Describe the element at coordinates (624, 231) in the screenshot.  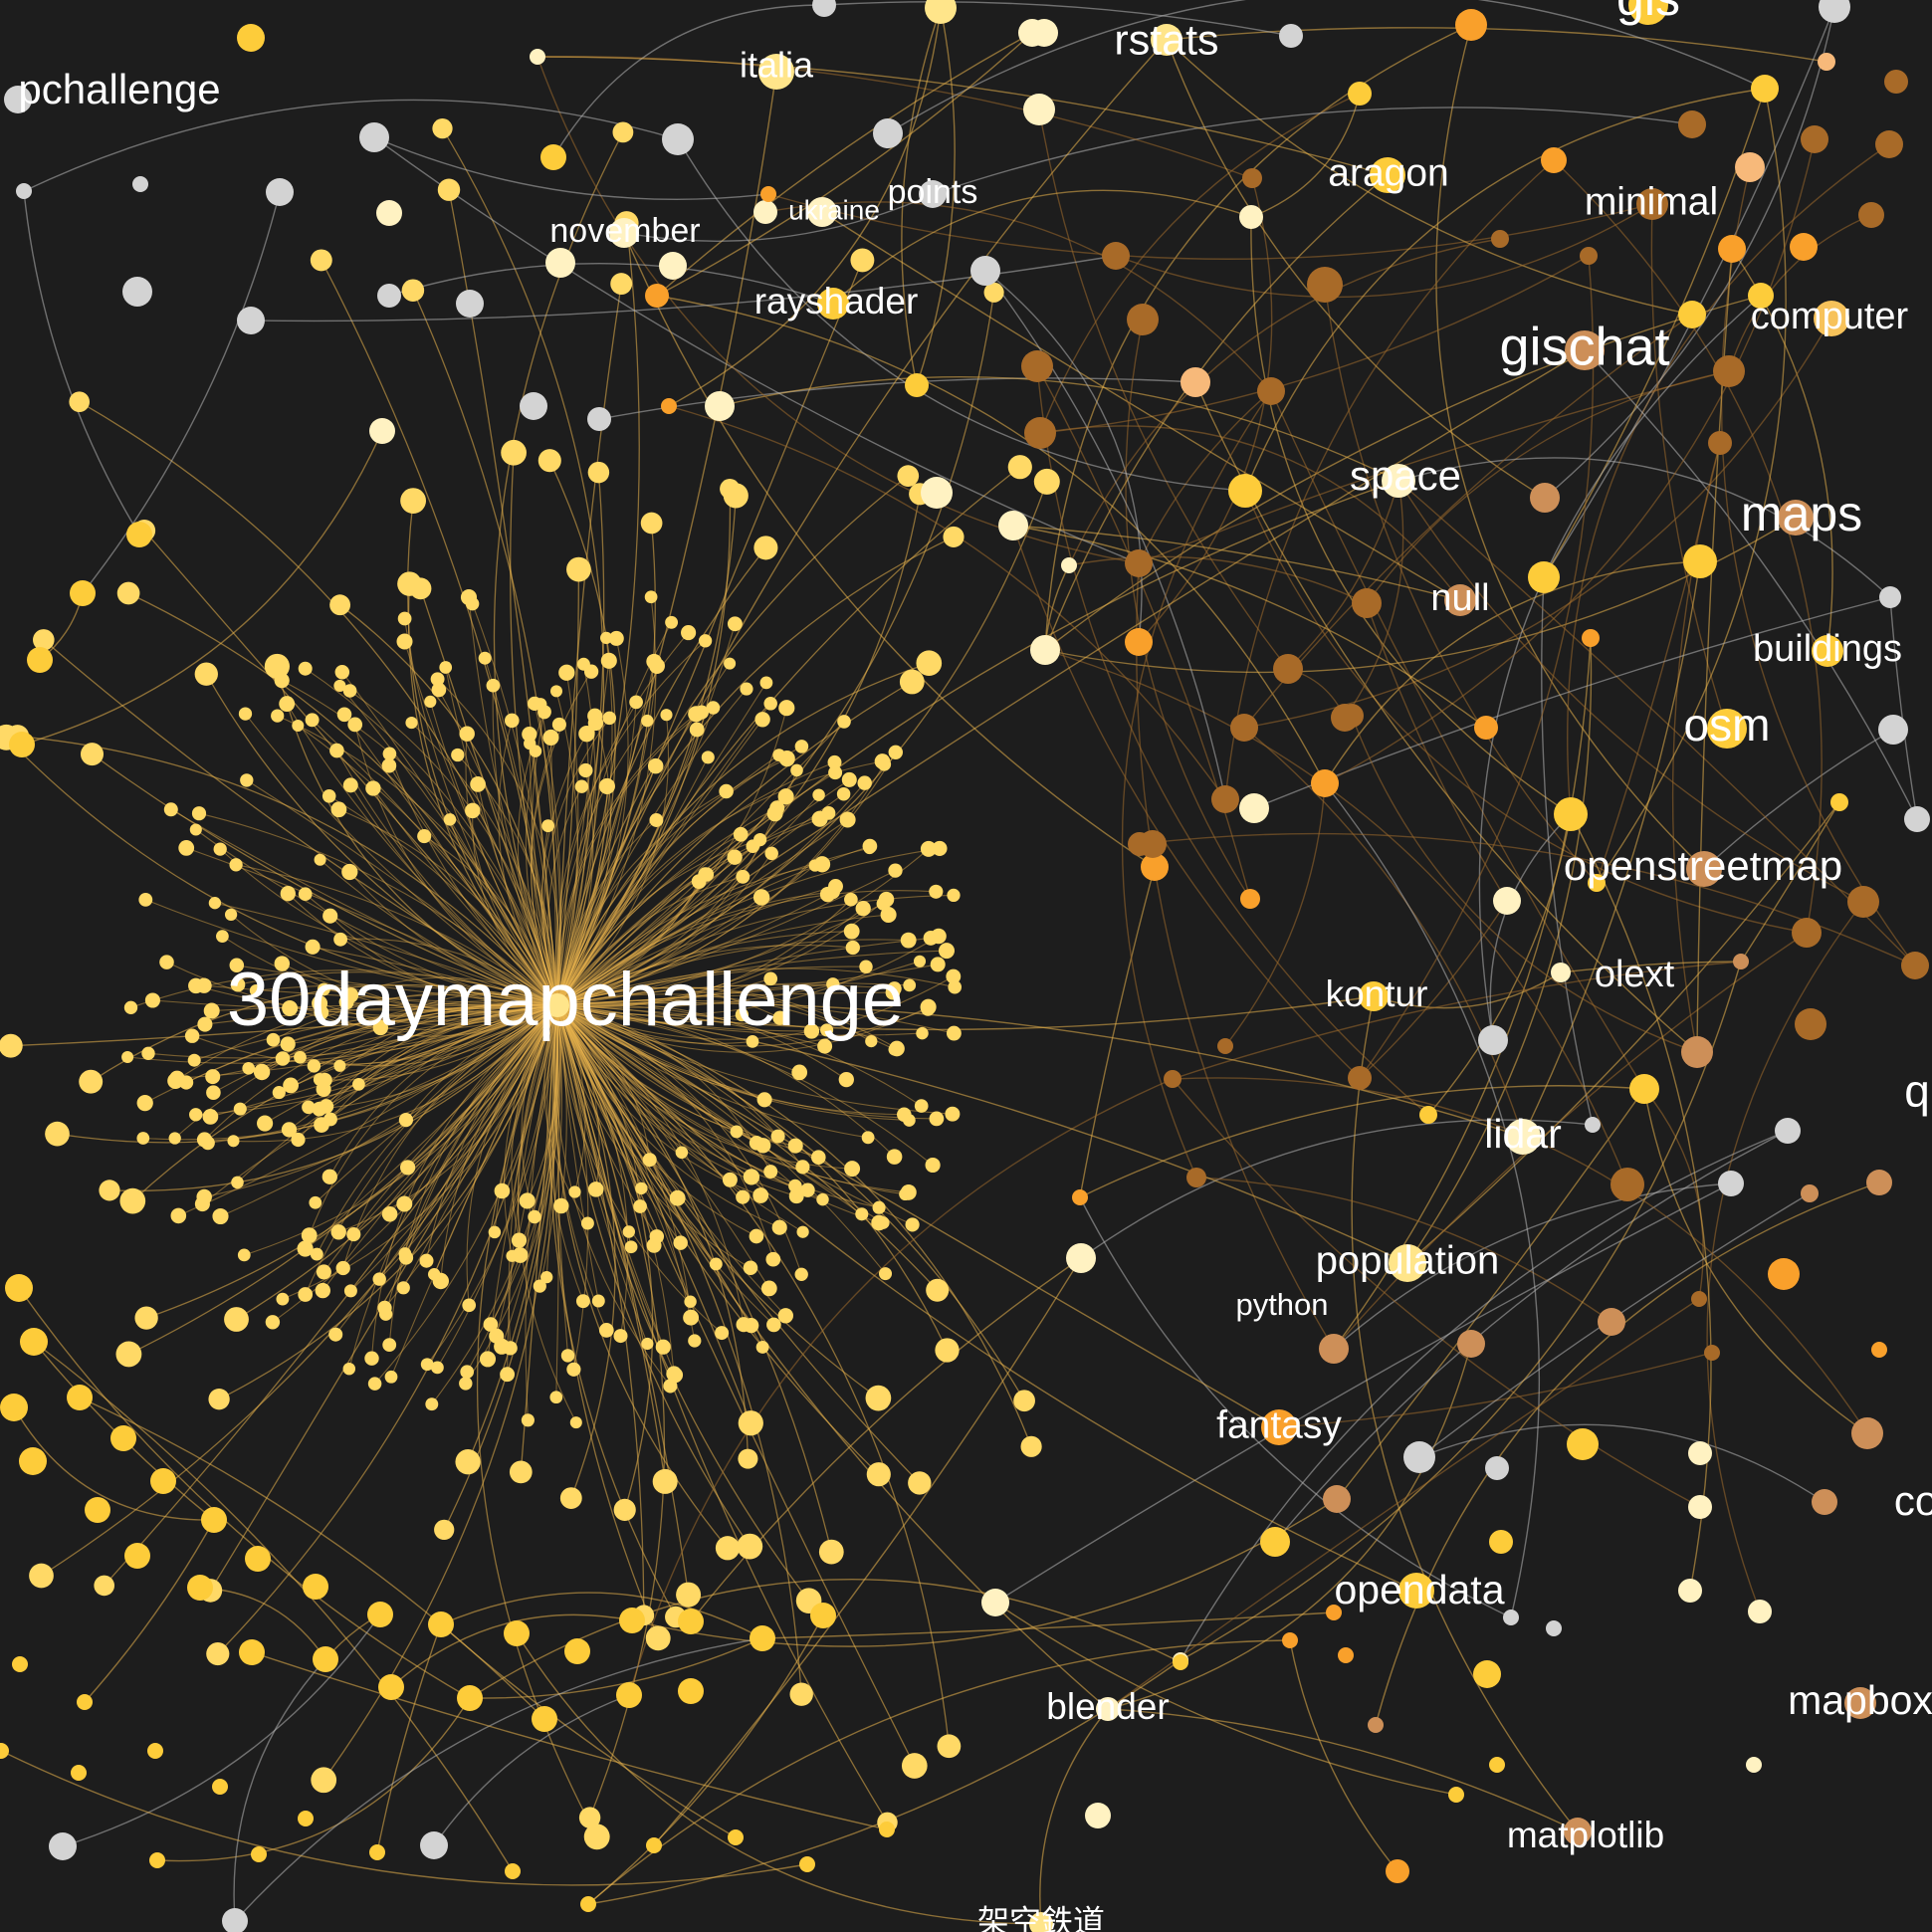
I see `label-november: november` at that location.